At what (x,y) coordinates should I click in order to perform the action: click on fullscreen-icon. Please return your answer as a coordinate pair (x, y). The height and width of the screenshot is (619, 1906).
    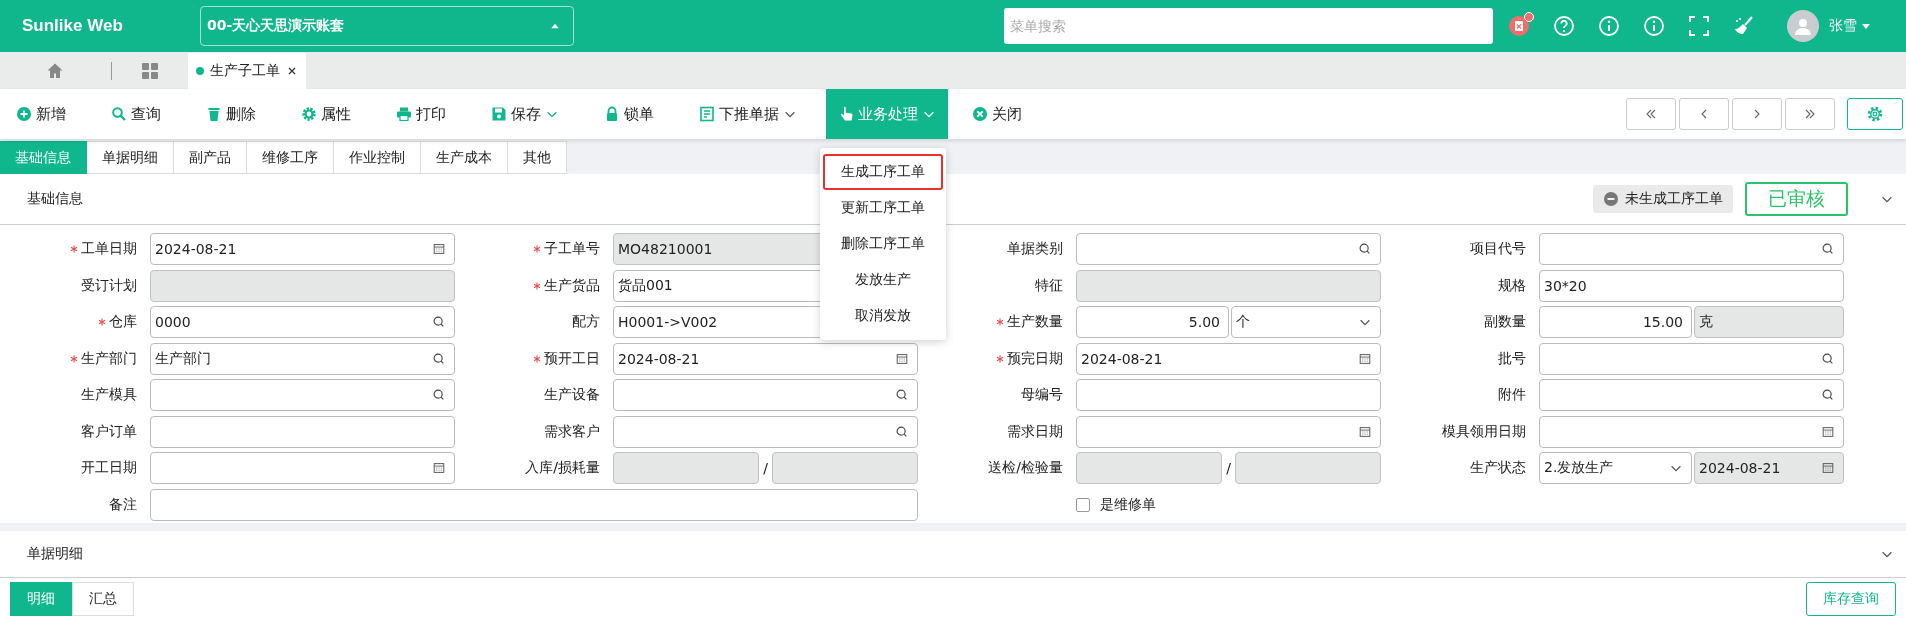
    Looking at the image, I should click on (1699, 26).